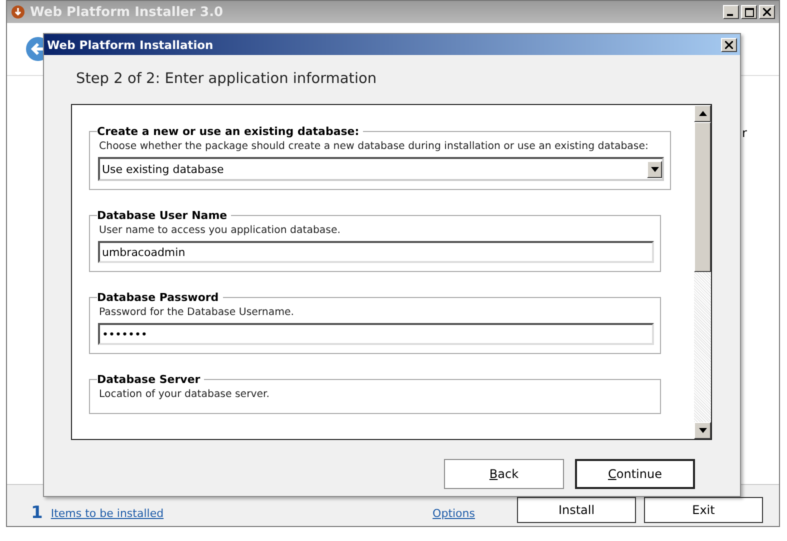 This screenshot has width=787, height=541. What do you see at coordinates (107, 515) in the screenshot?
I see `items-link: Items to be installed` at bounding box center [107, 515].